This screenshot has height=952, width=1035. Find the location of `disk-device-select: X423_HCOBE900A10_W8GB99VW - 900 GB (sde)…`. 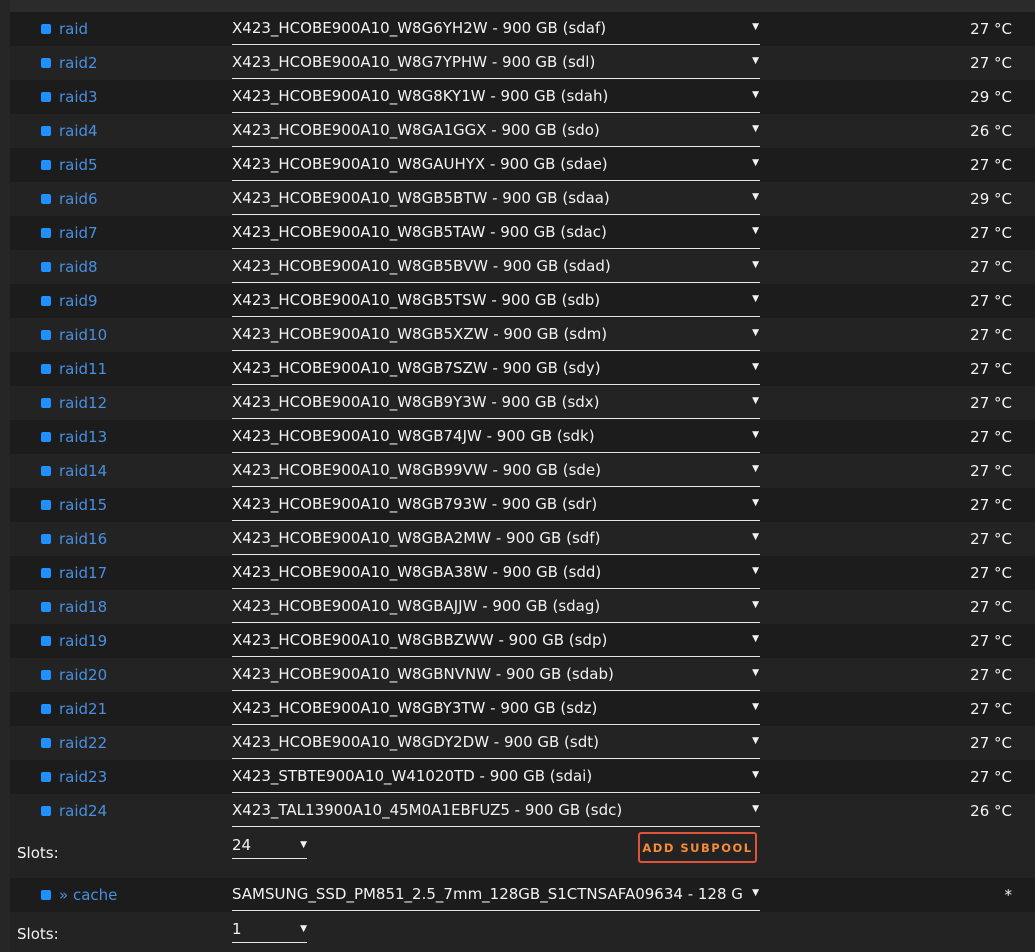

disk-device-select: X423_HCOBE900A10_W8GB99VW - 900 GB (sde)… is located at coordinates (496, 470).